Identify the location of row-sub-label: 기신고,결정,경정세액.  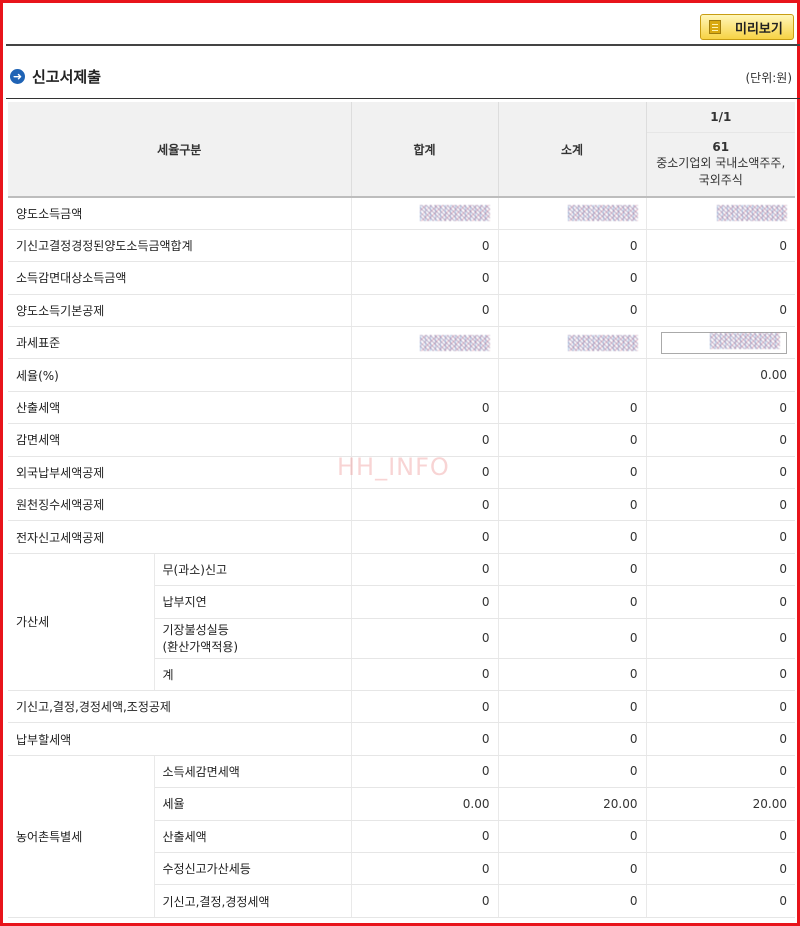
(253, 901).